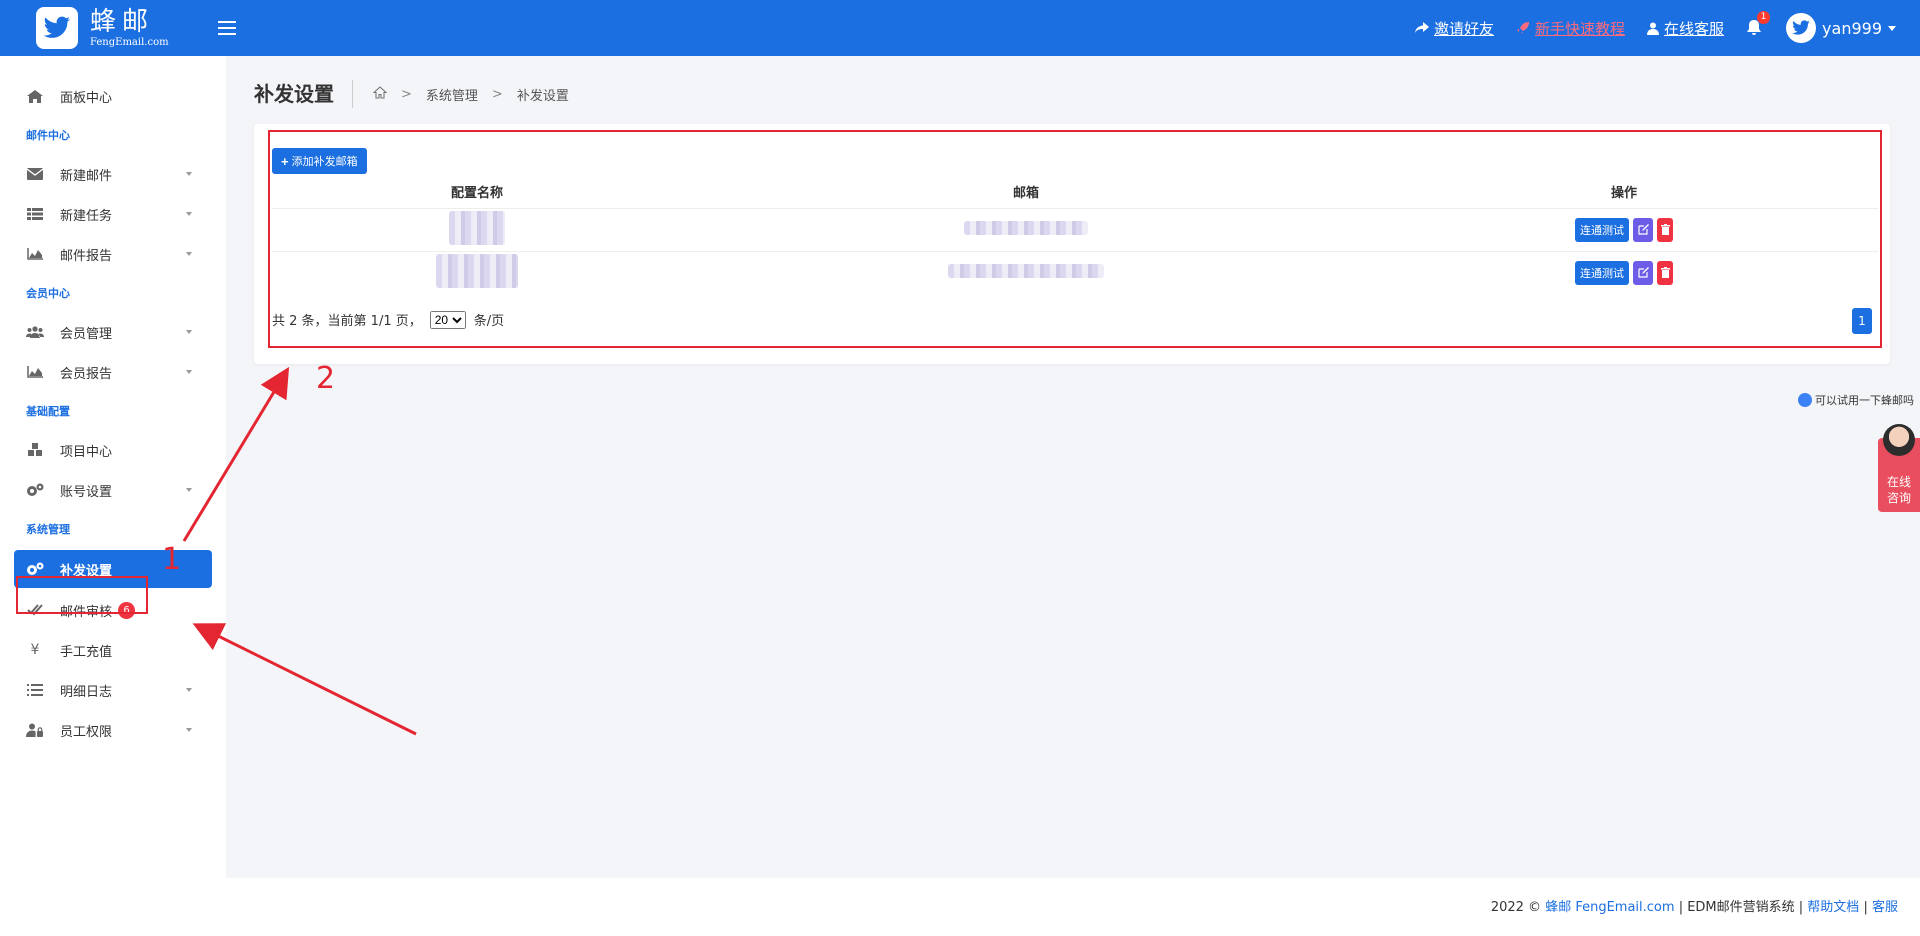 The width and height of the screenshot is (1920, 936). Describe the element at coordinates (171, 559) in the screenshot. I see `annotation-label-1: 1` at that location.